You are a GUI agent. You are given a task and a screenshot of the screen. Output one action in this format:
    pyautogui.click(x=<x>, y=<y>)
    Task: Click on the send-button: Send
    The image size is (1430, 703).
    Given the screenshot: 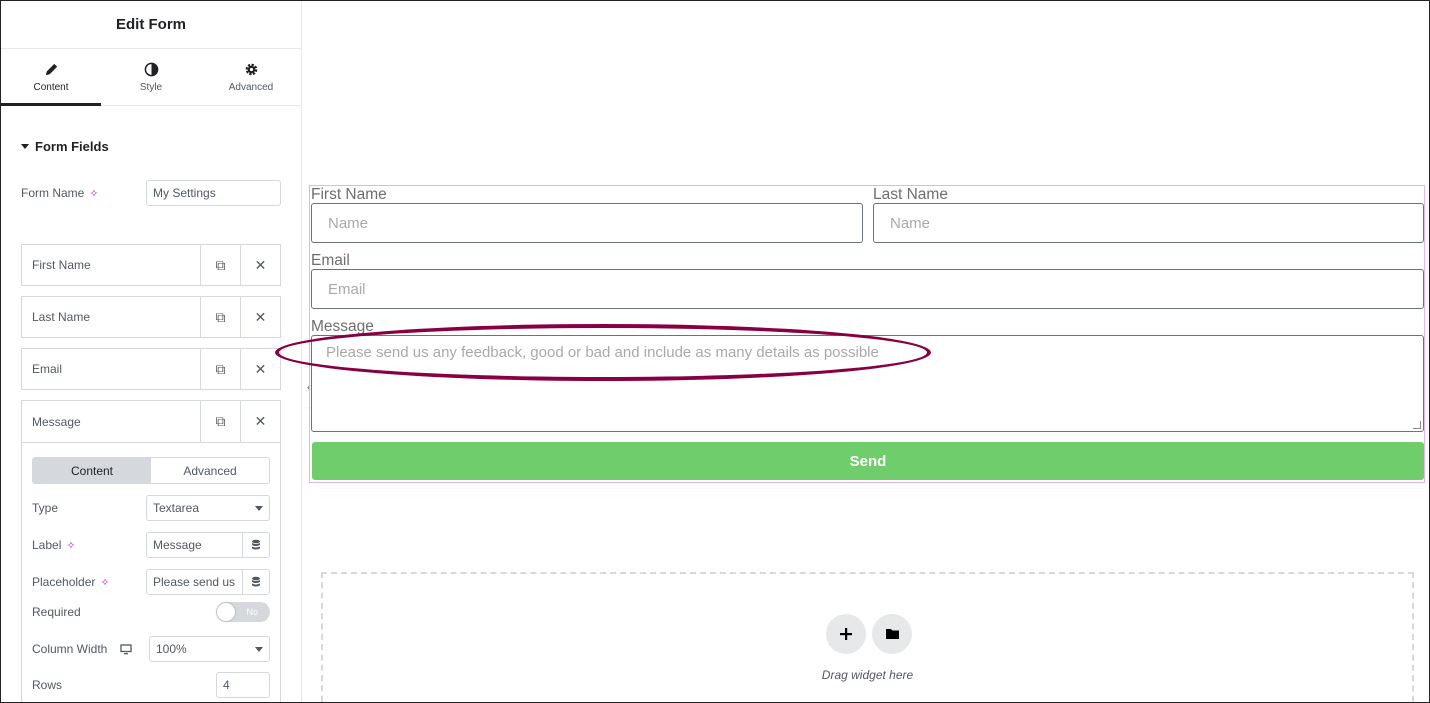 What is the action you would take?
    pyautogui.click(x=868, y=461)
    